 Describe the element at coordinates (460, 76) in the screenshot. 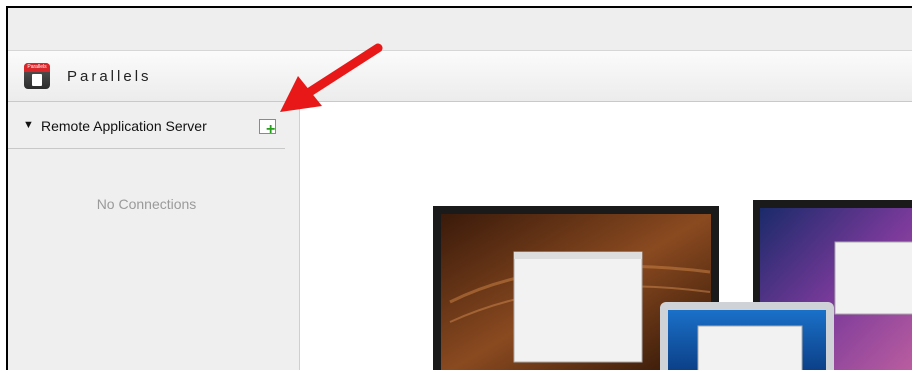

I see `title-bar: Parallels Parallels` at that location.